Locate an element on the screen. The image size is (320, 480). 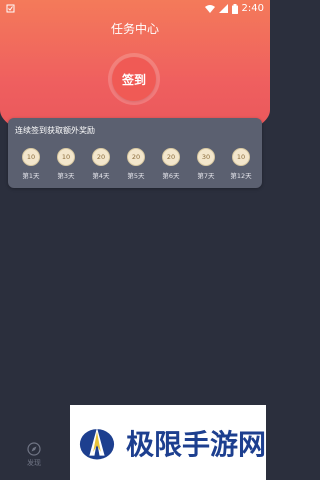
streak-card-title: 连续签到获取额外奖励 is located at coordinates (55, 130).